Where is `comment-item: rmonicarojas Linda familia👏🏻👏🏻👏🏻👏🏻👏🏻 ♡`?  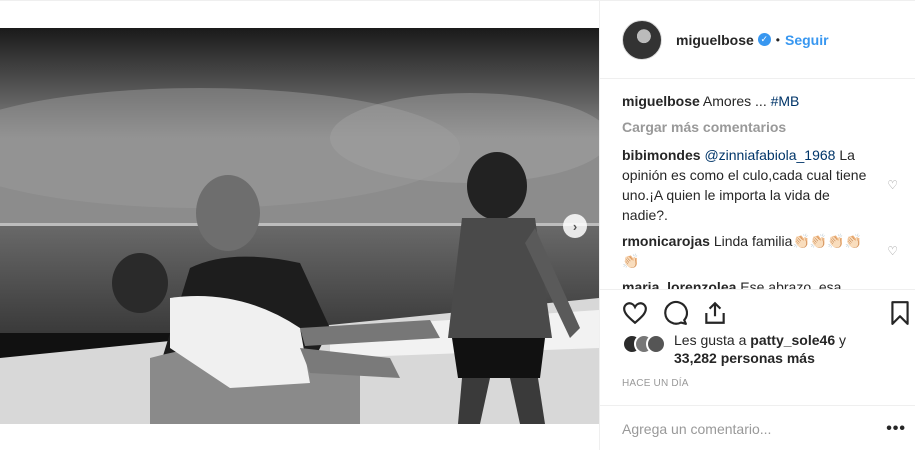
comment-item: rmonicarojas Linda familia👏🏻👏🏻👏🏻👏🏻👏🏻 ♡ is located at coordinates (763, 251).